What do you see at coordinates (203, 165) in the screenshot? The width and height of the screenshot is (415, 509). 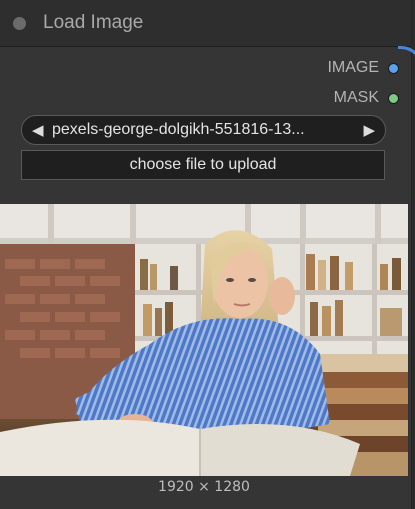 I see `upload-button: choose file to upload` at bounding box center [203, 165].